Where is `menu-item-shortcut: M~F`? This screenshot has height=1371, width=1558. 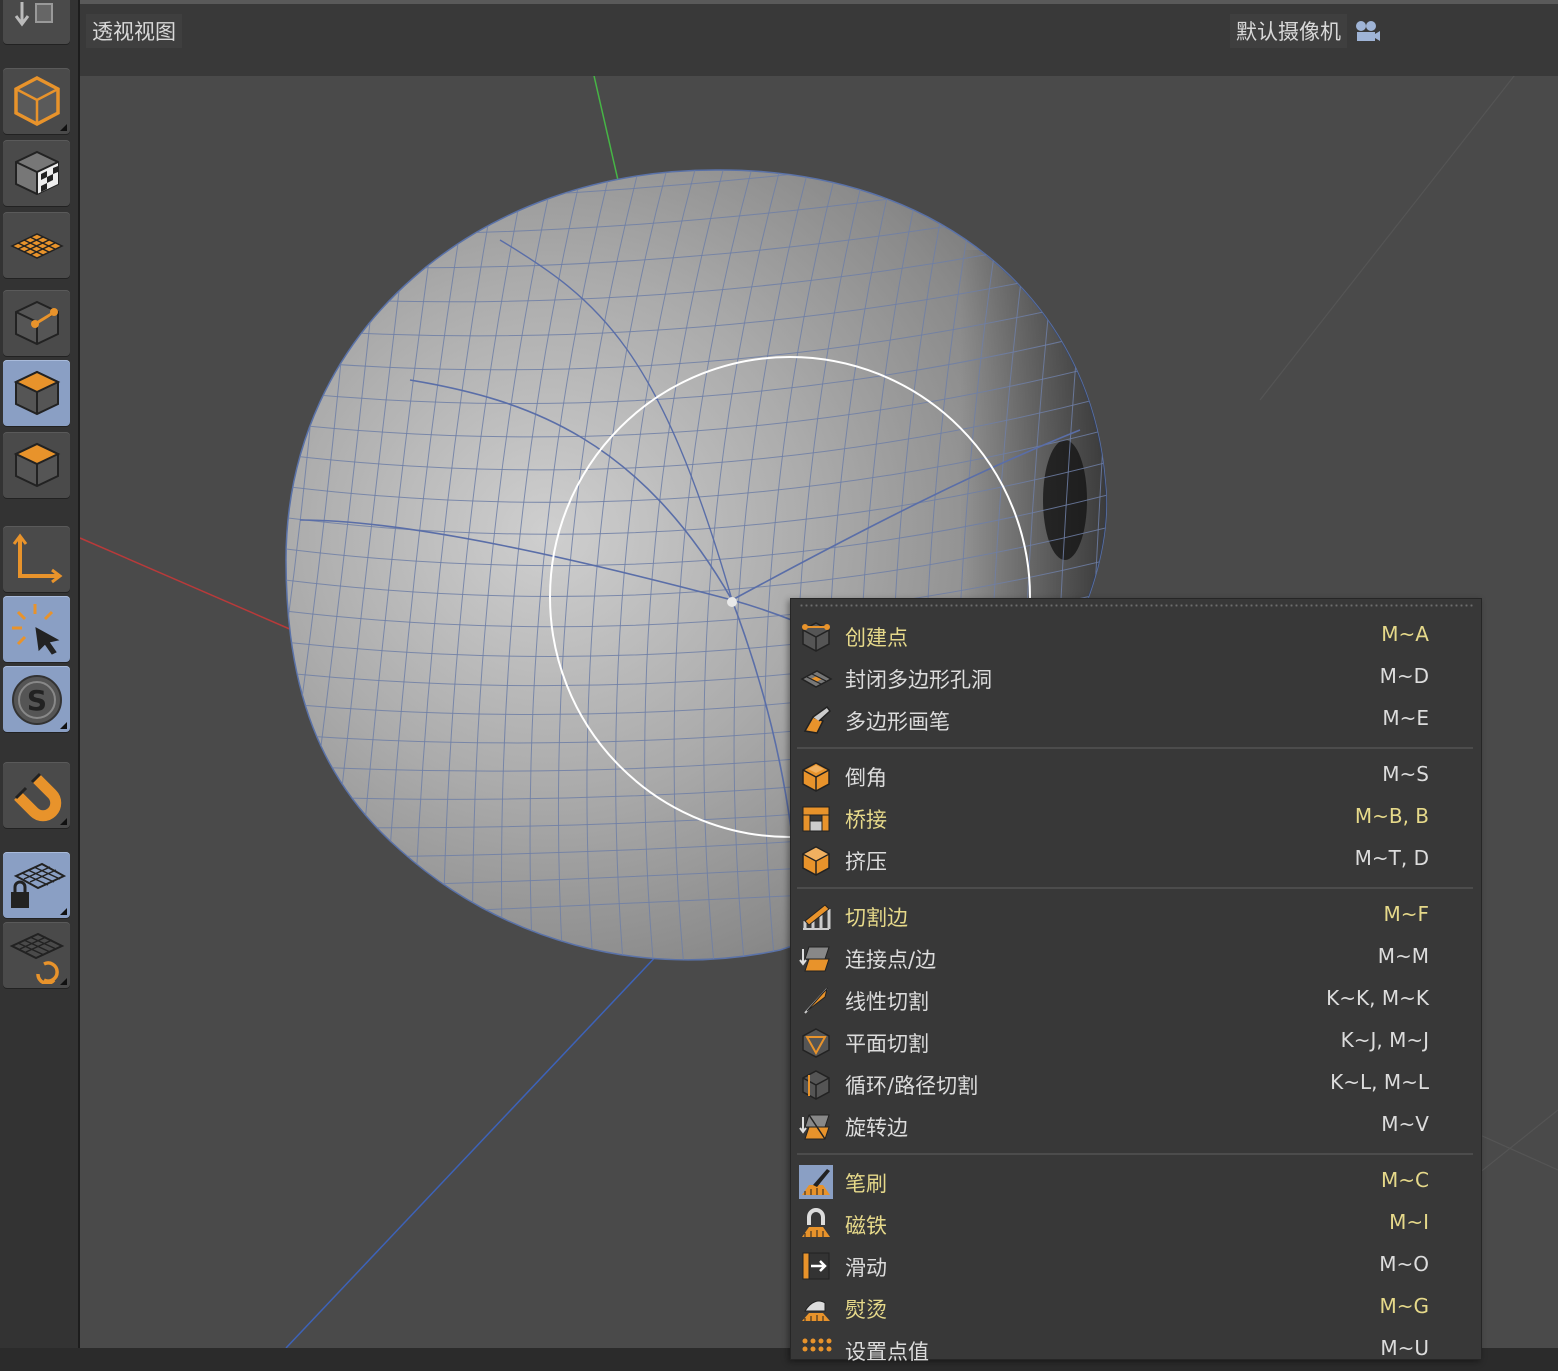
menu-item-shortcut: M~F is located at coordinates (1406, 914).